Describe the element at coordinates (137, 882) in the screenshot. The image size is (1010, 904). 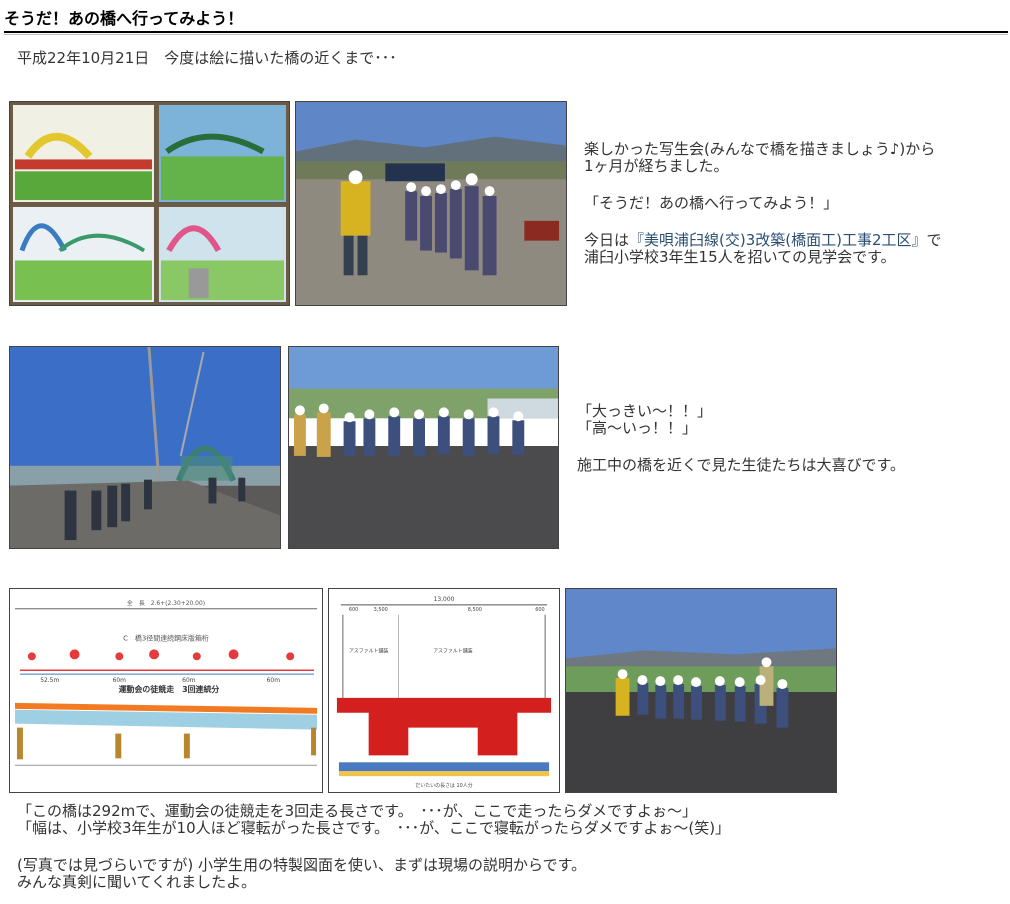
I see `section3-line4: みんな真剣に聞いてくれましたよ。` at that location.